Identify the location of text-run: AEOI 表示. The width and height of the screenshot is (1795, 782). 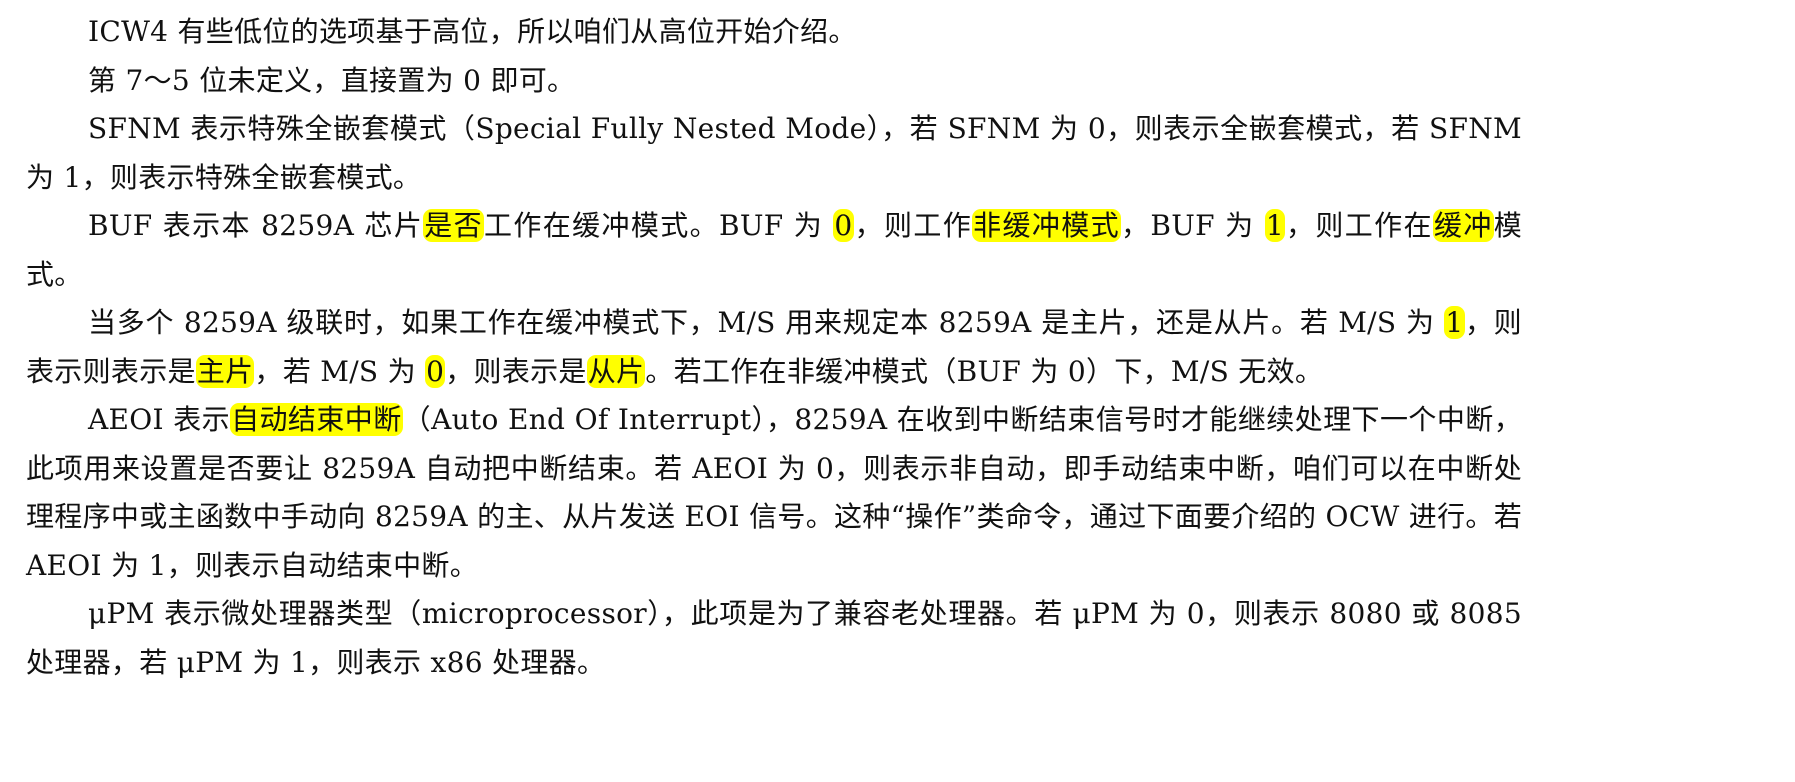
(159, 419).